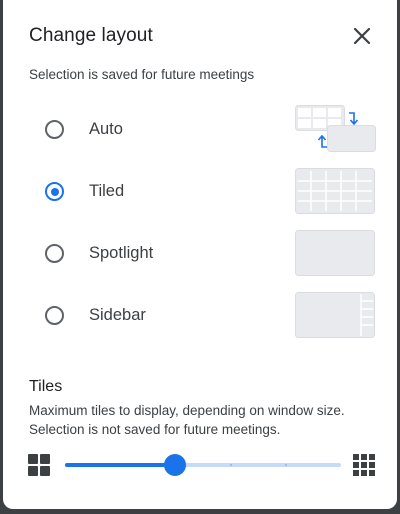 The image size is (400, 514). I want to click on grid-small-icon, so click(39, 467).